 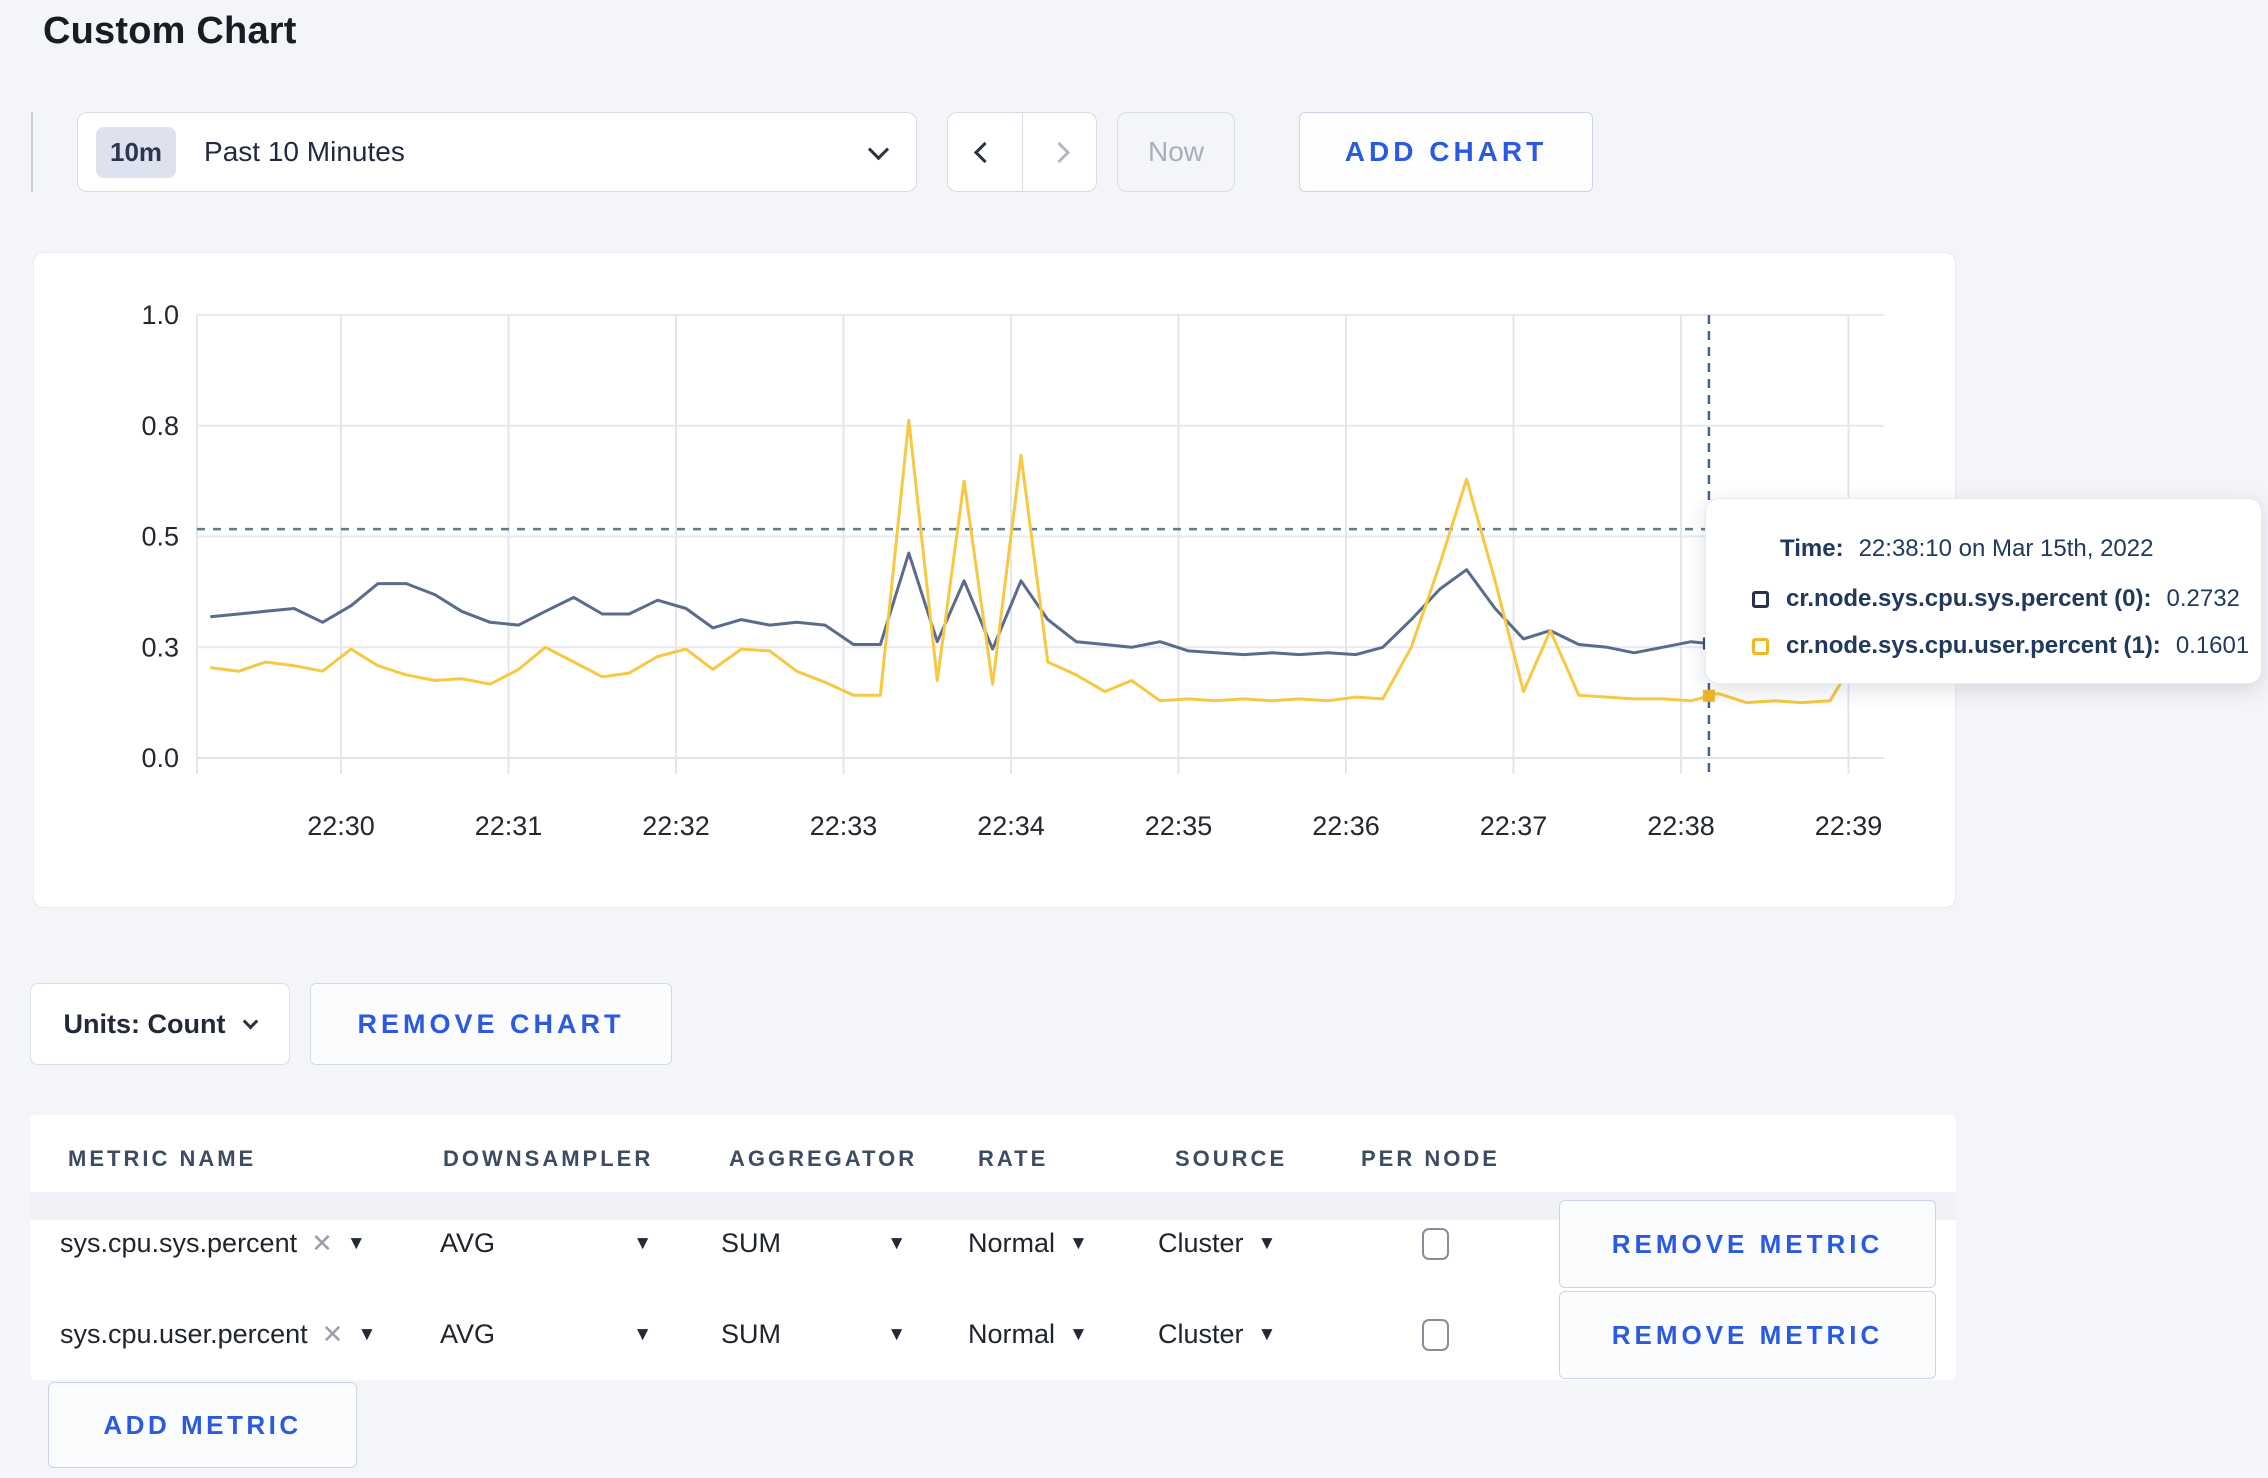 I want to click on tooltip-time-label: Time:, so click(x=1812, y=548).